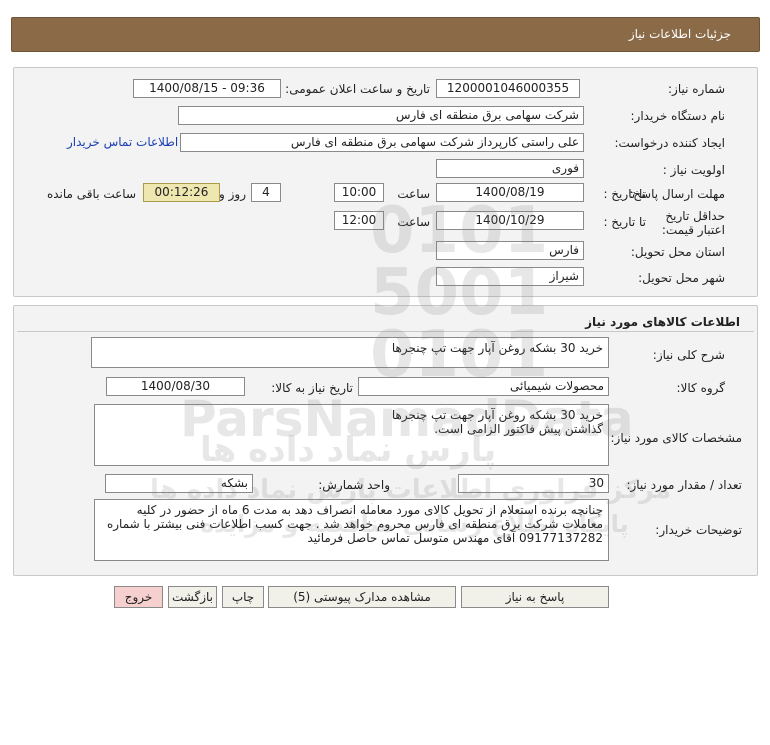  Describe the element at coordinates (678, 116) in the screenshot. I see `buyer-org-label: نام دستگاه خریدار:` at that location.